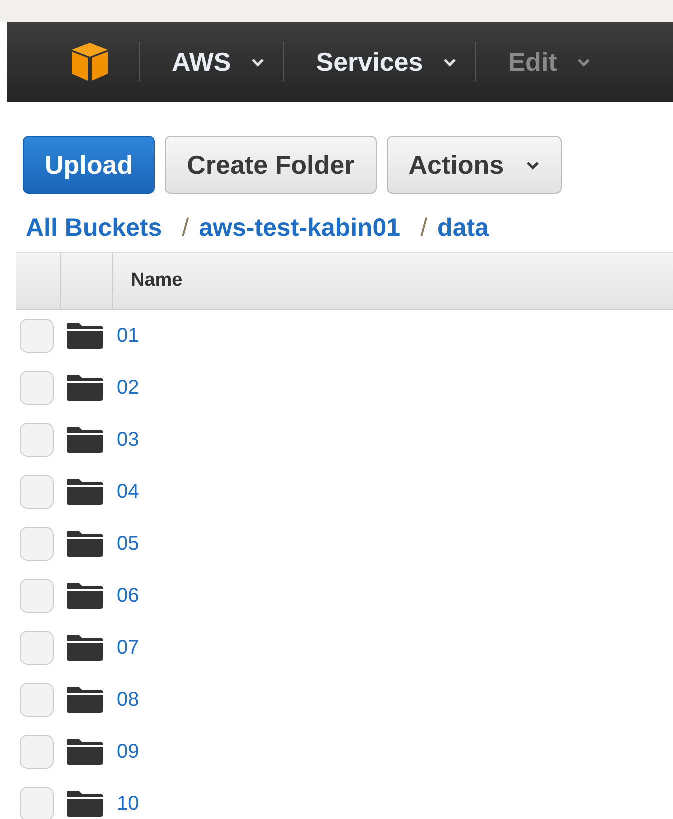 The height and width of the screenshot is (819, 673). Describe the element at coordinates (128, 336) in the screenshot. I see `folder-link: 01` at that location.